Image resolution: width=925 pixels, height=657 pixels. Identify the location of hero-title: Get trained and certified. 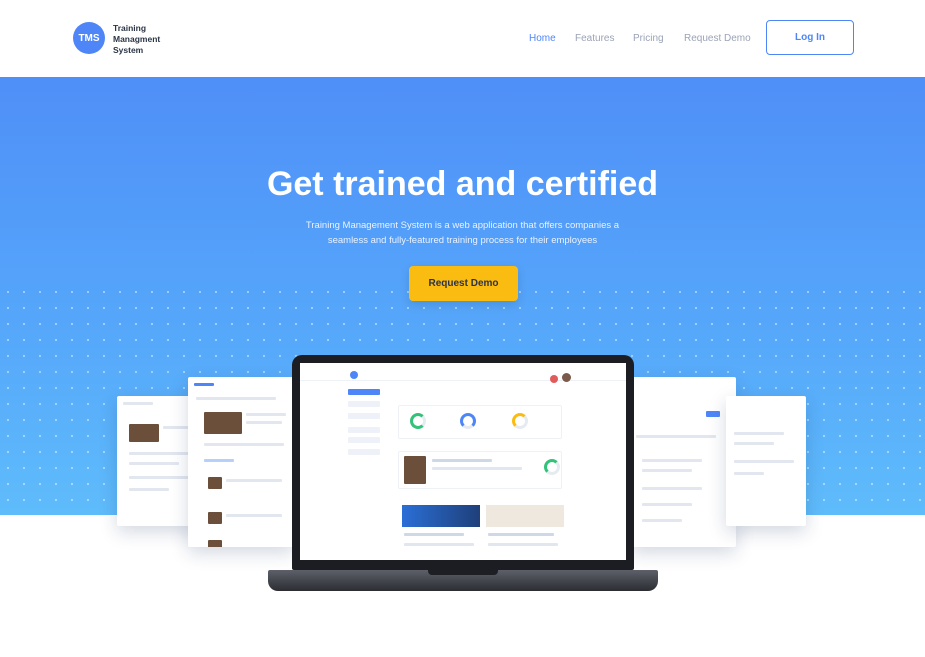
(462, 184).